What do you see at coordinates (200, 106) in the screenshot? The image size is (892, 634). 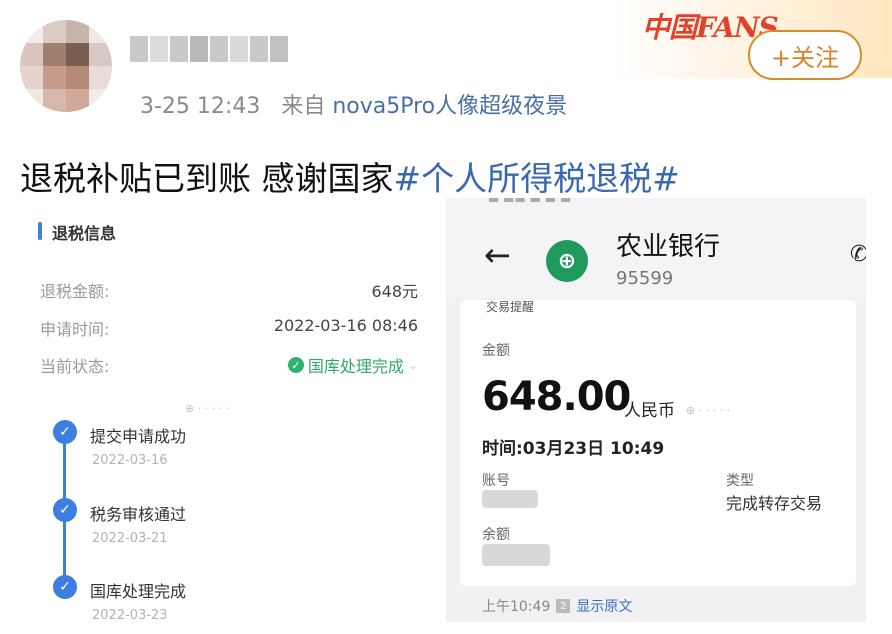 I see `post-time: 3-25 12:43` at bounding box center [200, 106].